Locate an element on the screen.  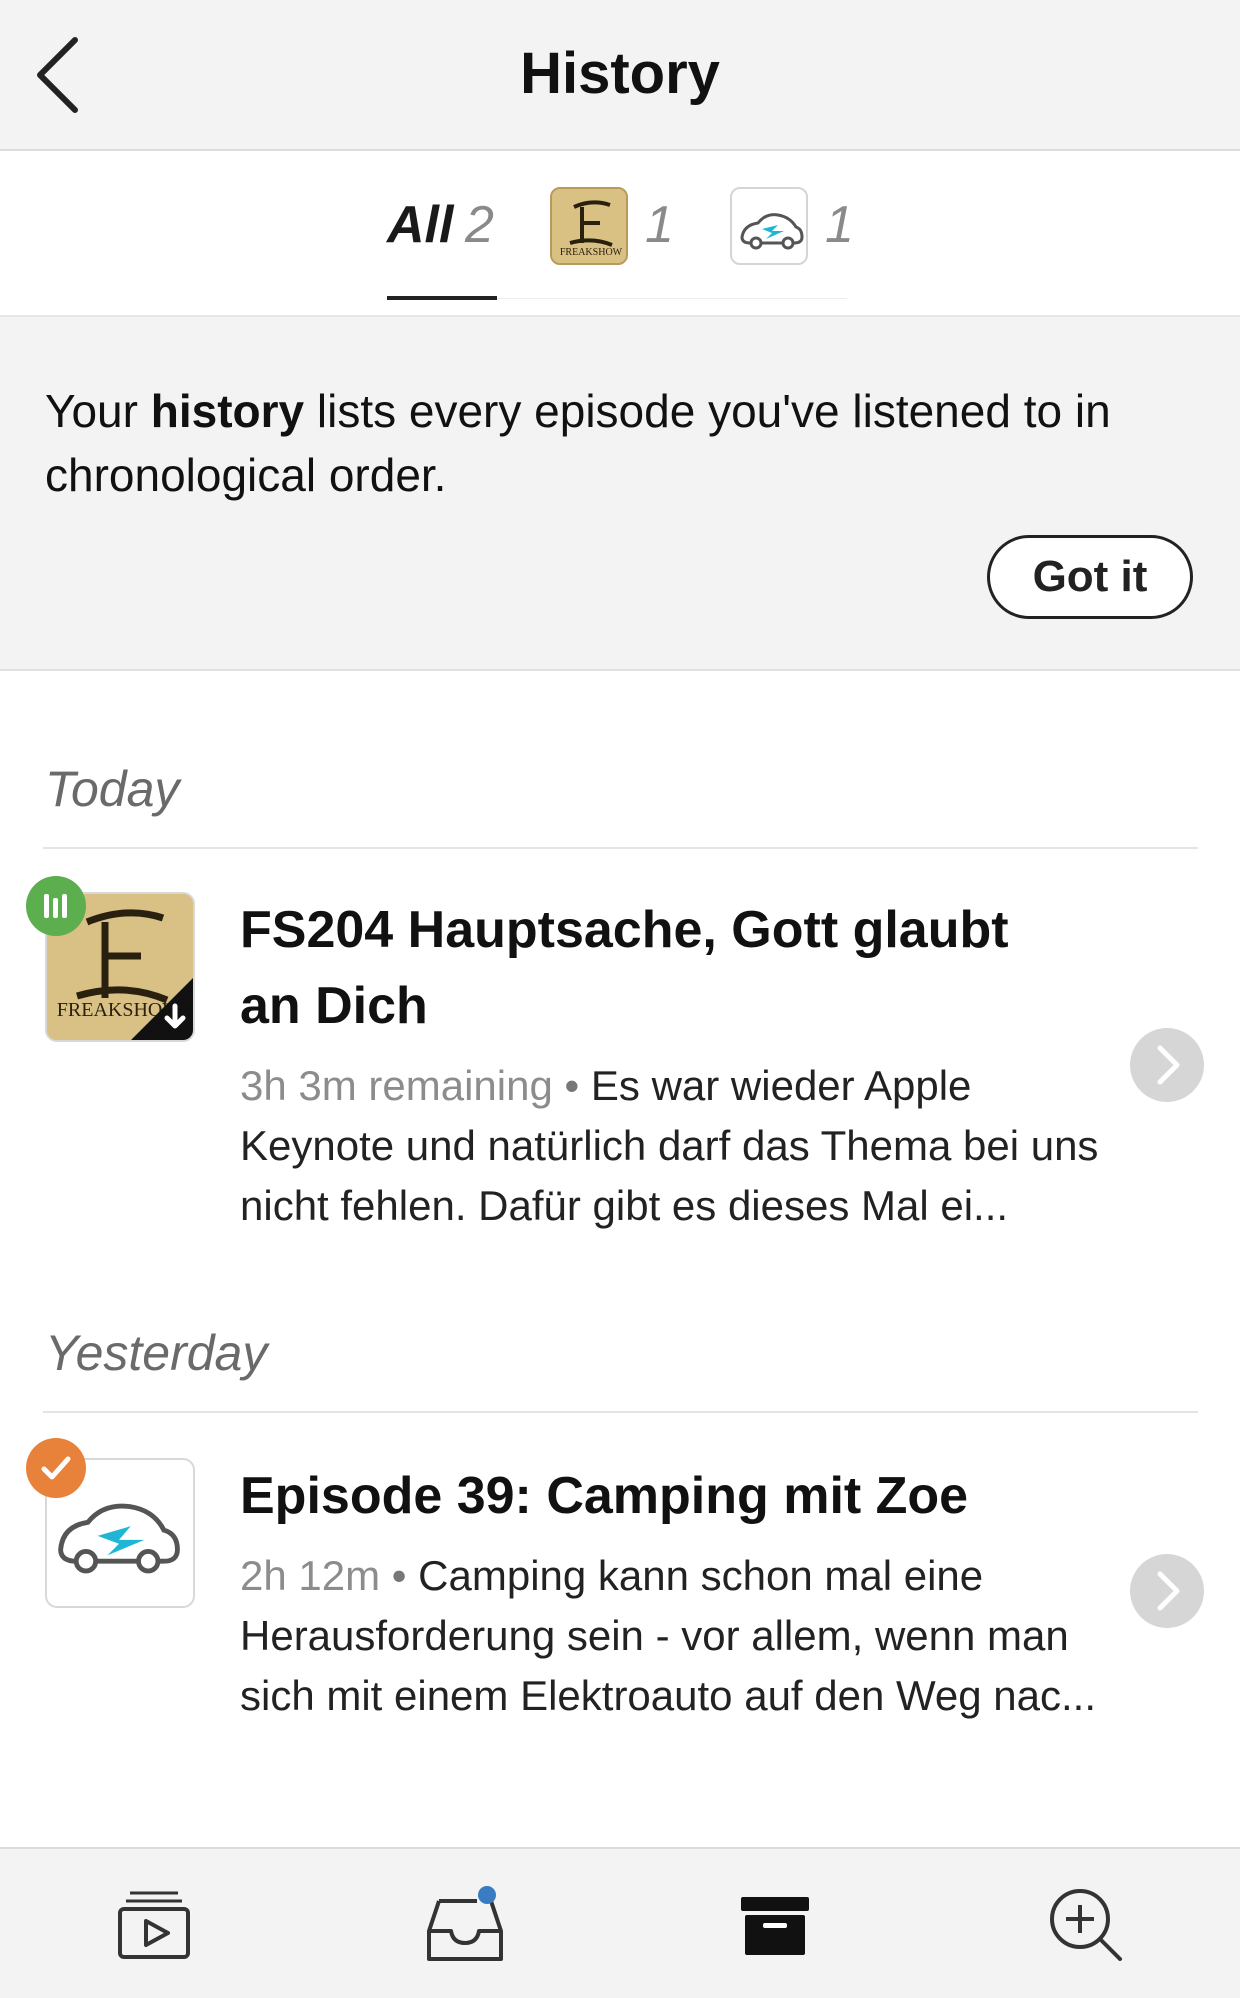
episode-title: Episode 39: Camping mit Zoe is located at coordinates (604, 1496).